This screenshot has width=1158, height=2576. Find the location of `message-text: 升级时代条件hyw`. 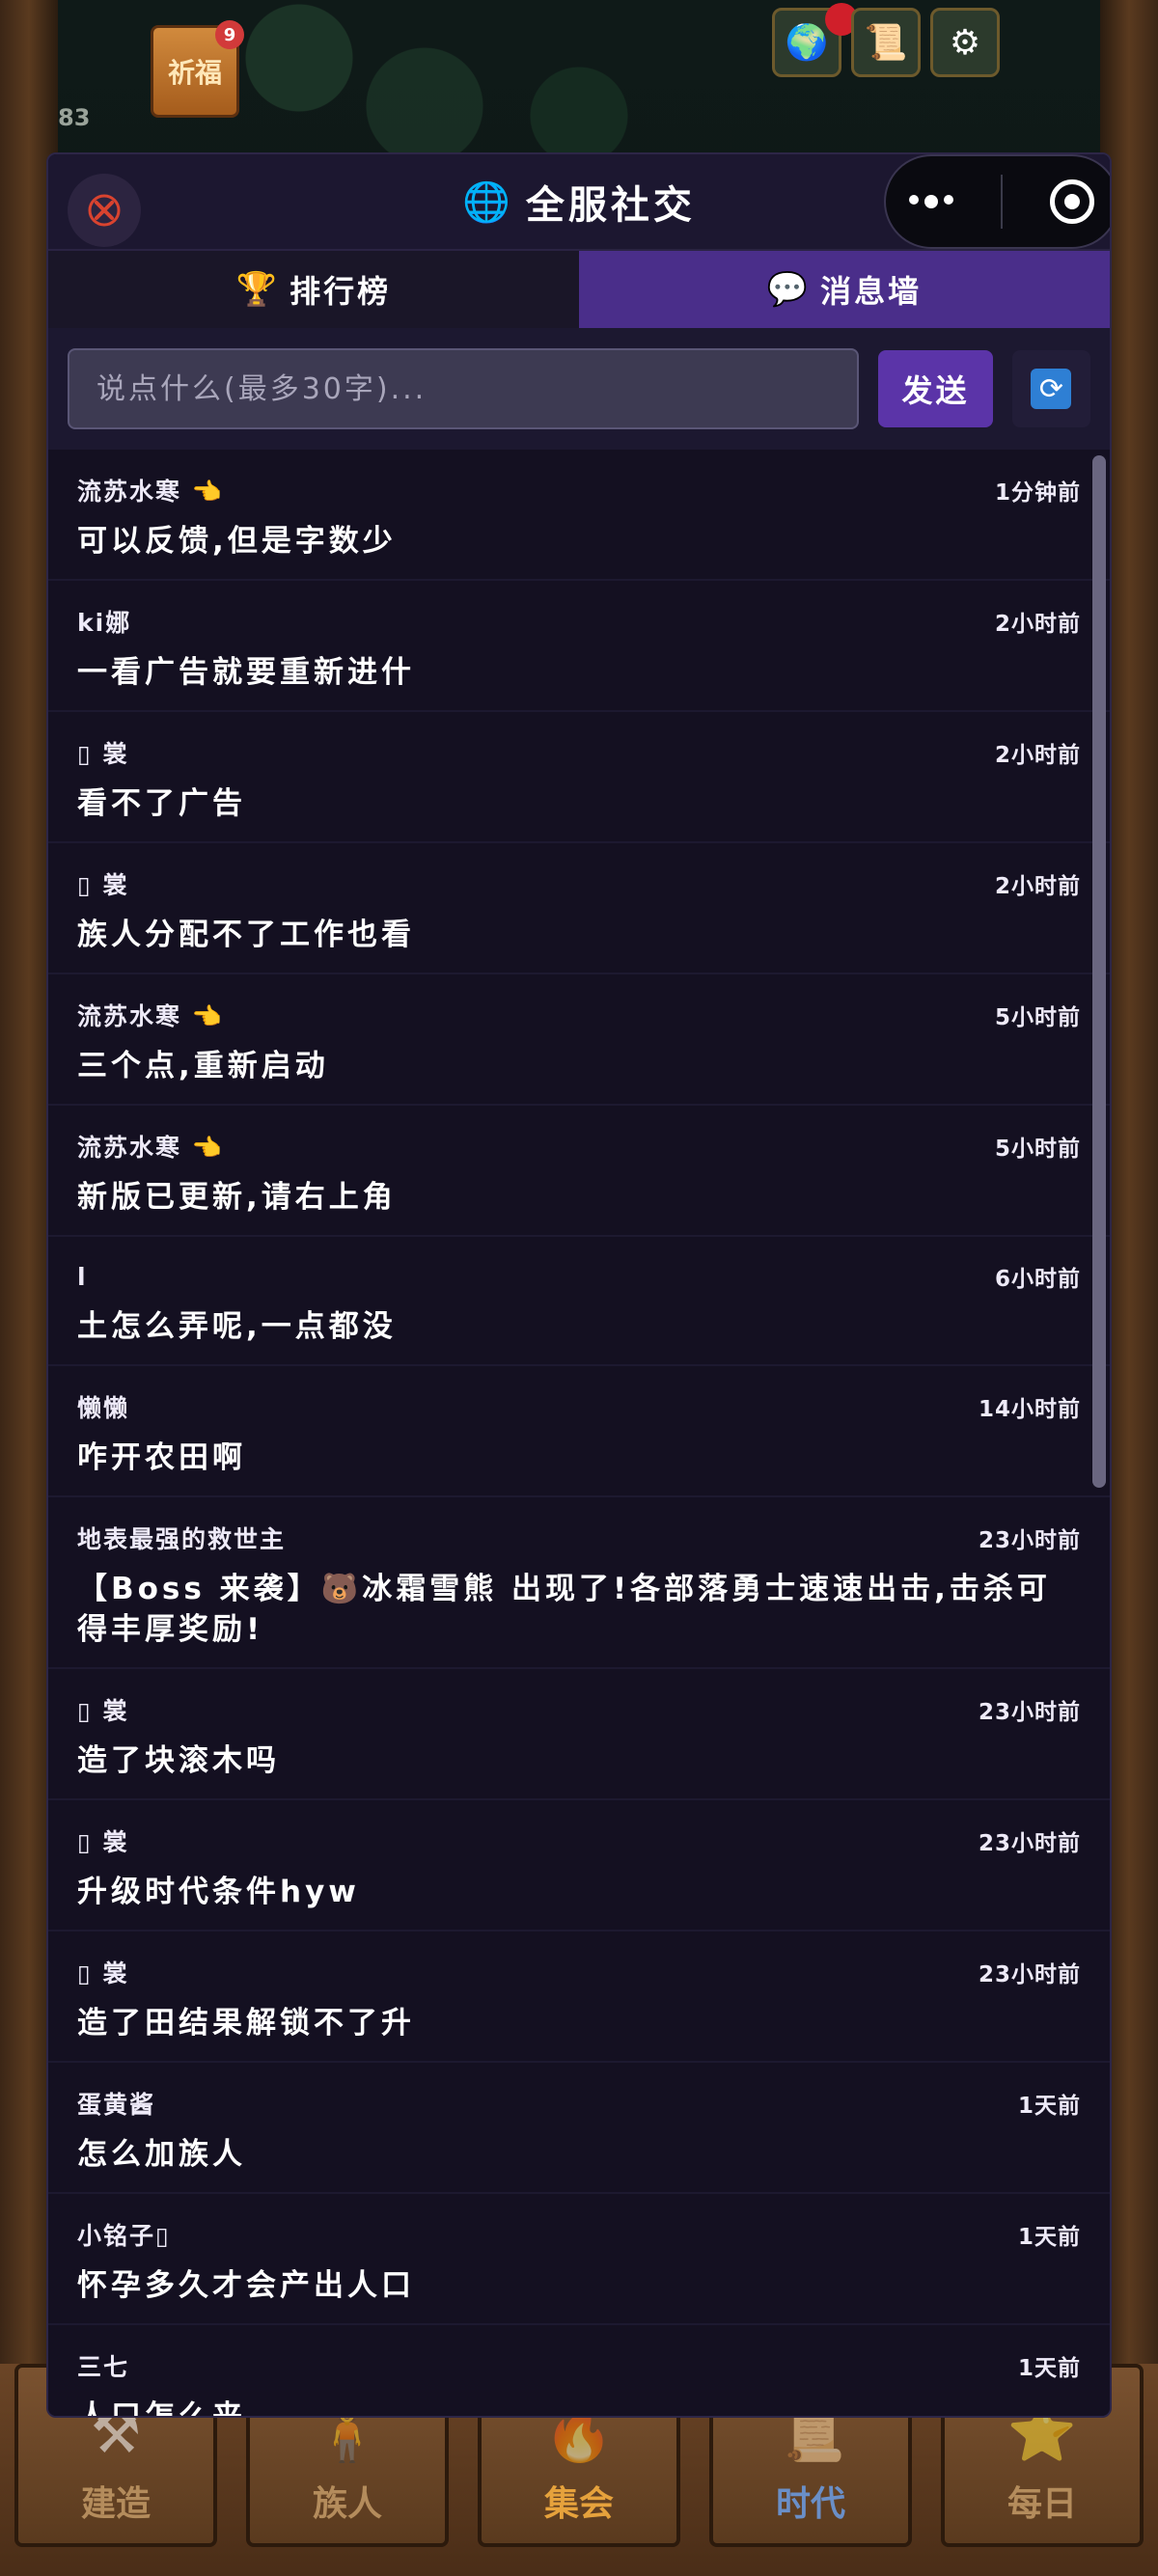

message-text: 升级时代条件hyw is located at coordinates (218, 1892).